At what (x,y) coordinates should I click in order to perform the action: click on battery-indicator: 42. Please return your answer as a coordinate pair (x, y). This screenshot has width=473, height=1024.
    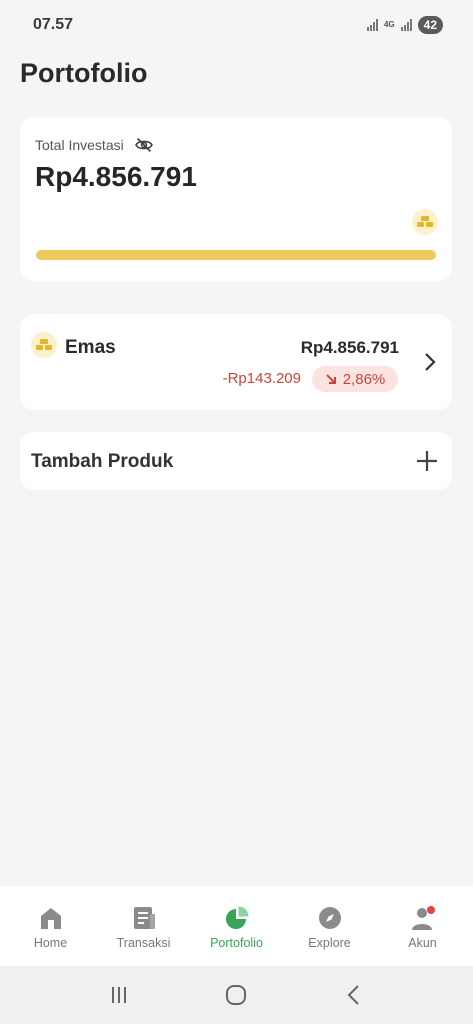
    Looking at the image, I should click on (430, 25).